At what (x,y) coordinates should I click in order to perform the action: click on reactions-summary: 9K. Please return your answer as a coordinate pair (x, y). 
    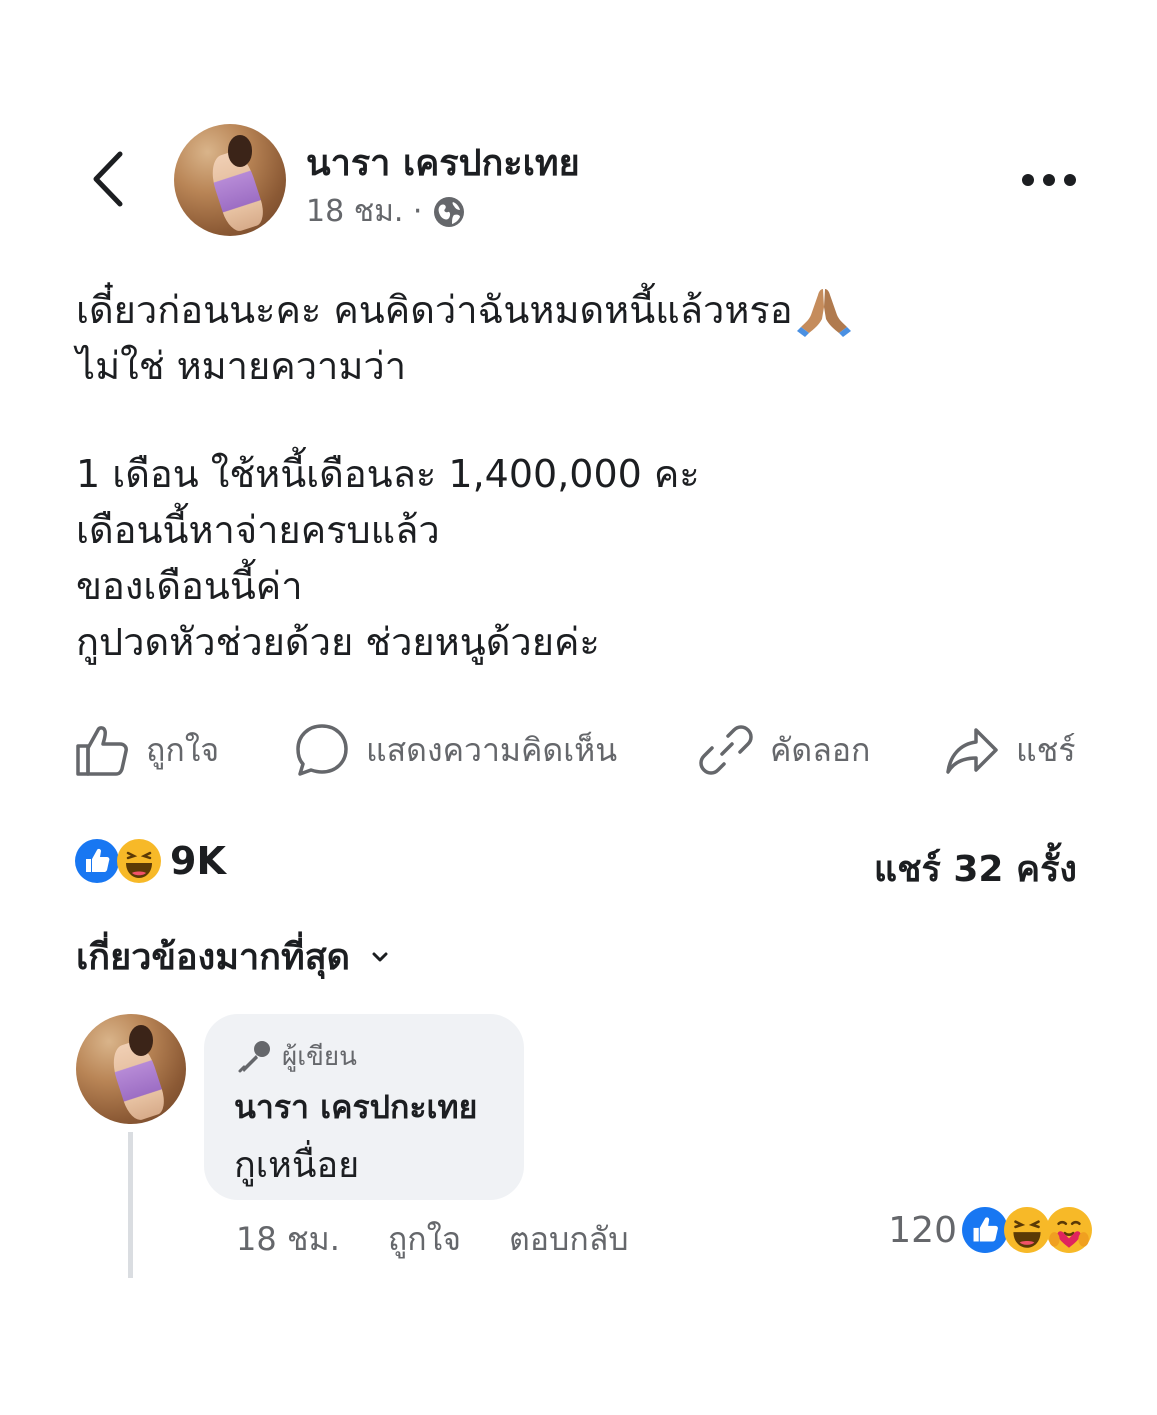
    Looking at the image, I should click on (150, 861).